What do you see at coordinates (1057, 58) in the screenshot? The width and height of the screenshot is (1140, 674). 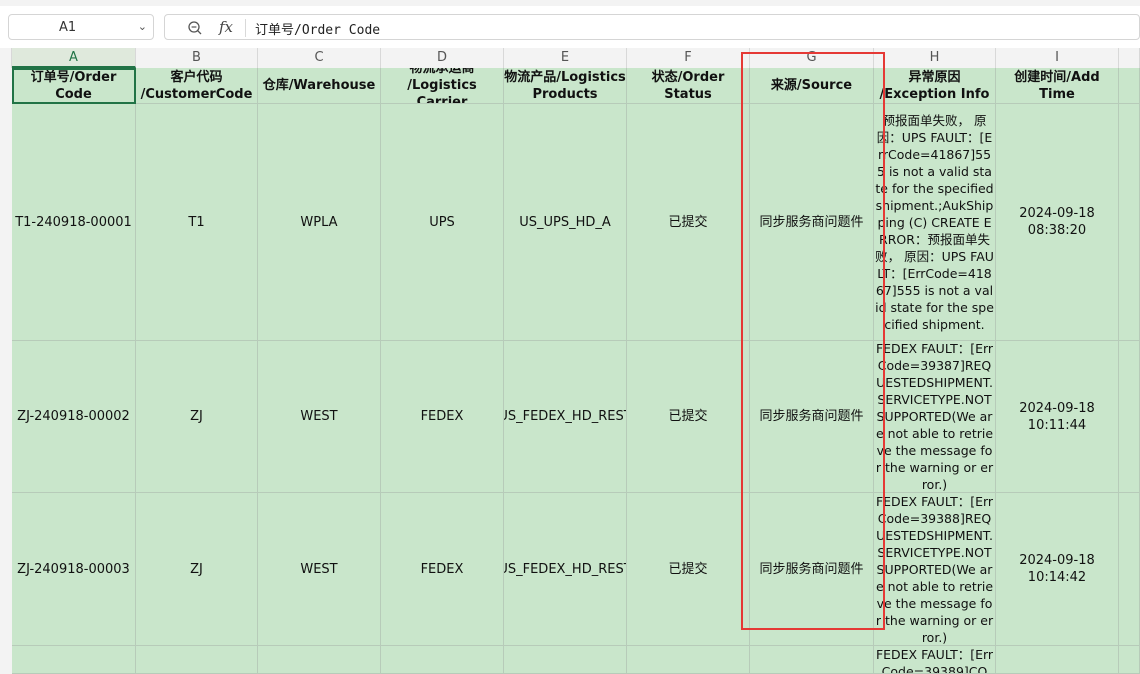 I see `column-header-i: I` at bounding box center [1057, 58].